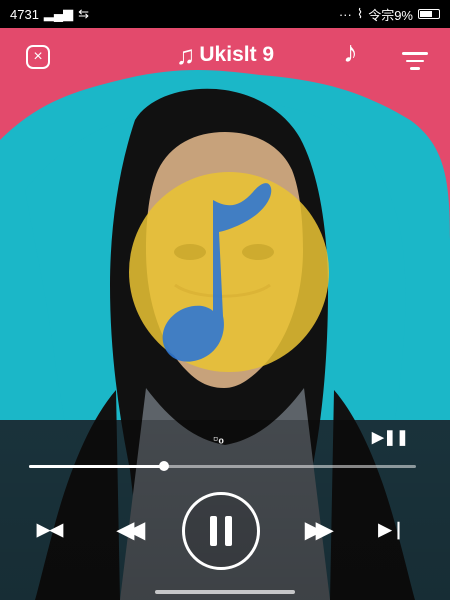  Describe the element at coordinates (24, 14) in the screenshot. I see `time-text: 4731` at that location.